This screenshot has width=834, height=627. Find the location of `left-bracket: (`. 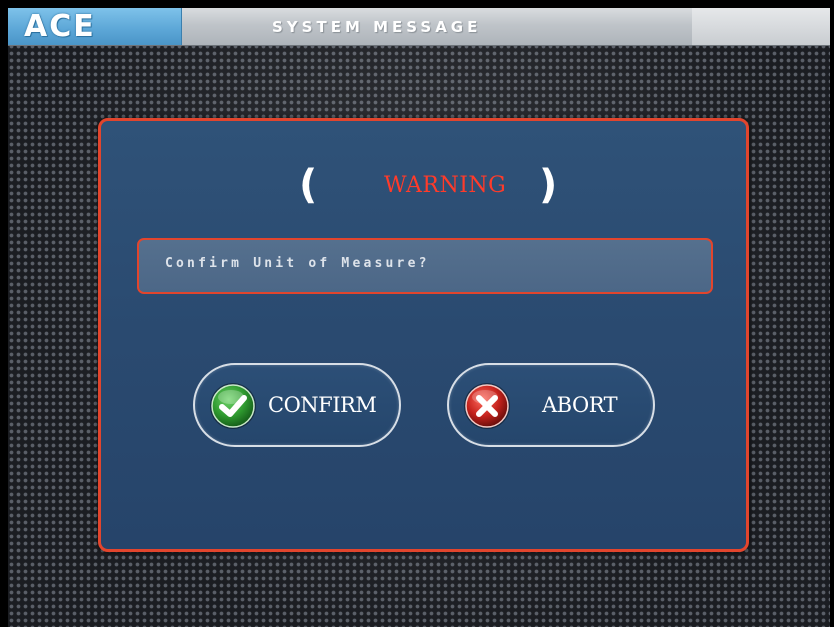

left-bracket: ( is located at coordinates (308, 185).